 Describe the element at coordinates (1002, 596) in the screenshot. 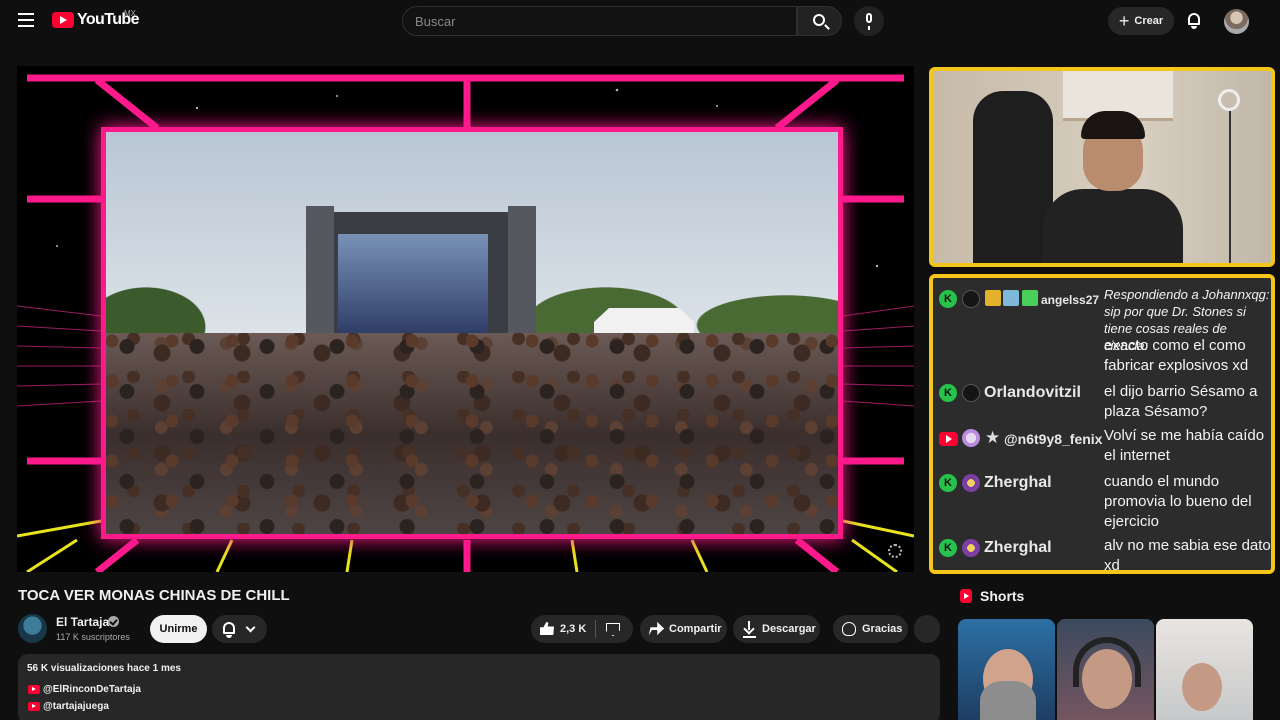

I see `shorts-title: Shorts` at that location.